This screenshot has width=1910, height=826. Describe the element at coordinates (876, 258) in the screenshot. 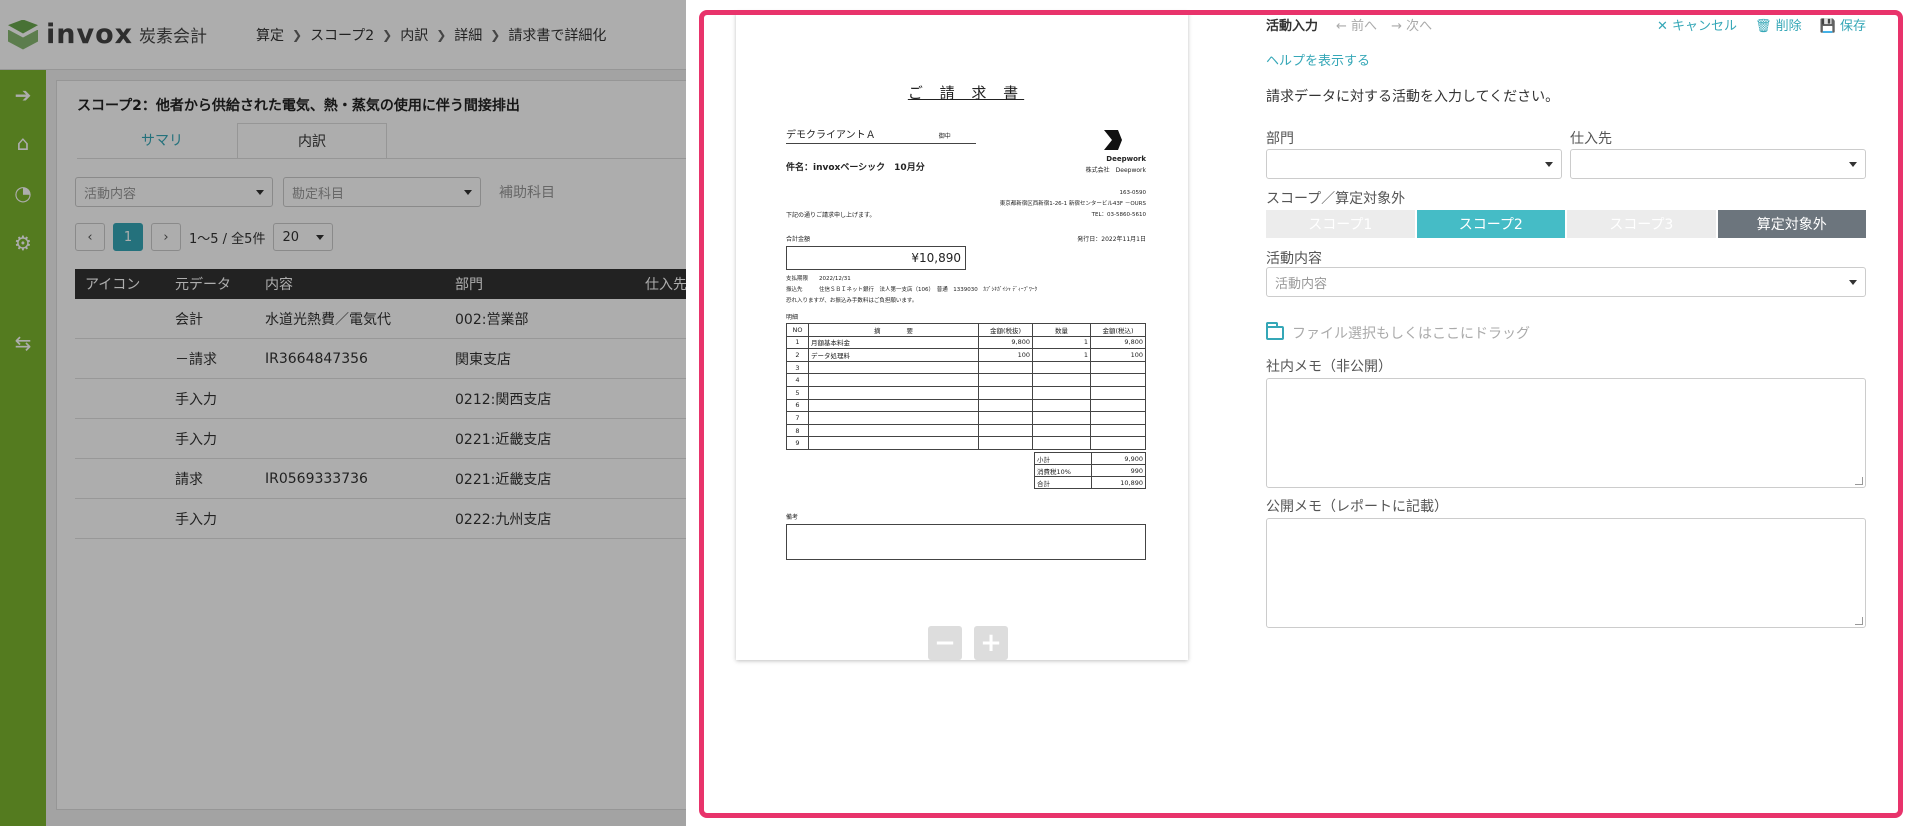

I see `invoice-amount: ¥10,890` at that location.